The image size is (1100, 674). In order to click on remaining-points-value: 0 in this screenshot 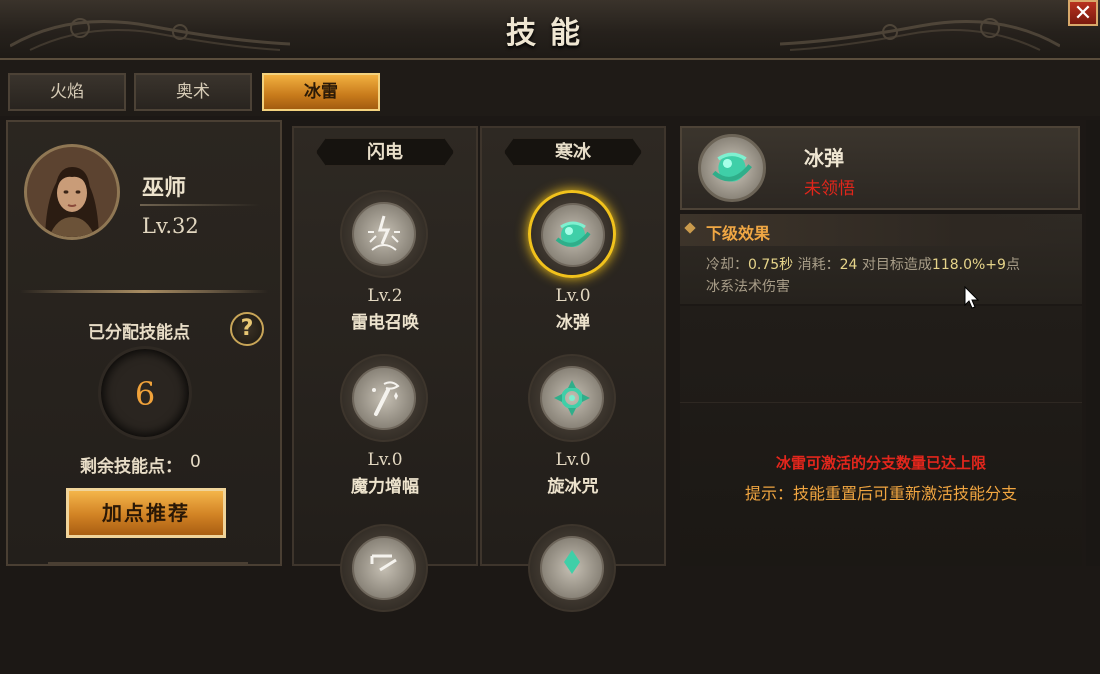, I will do `click(195, 462)`.